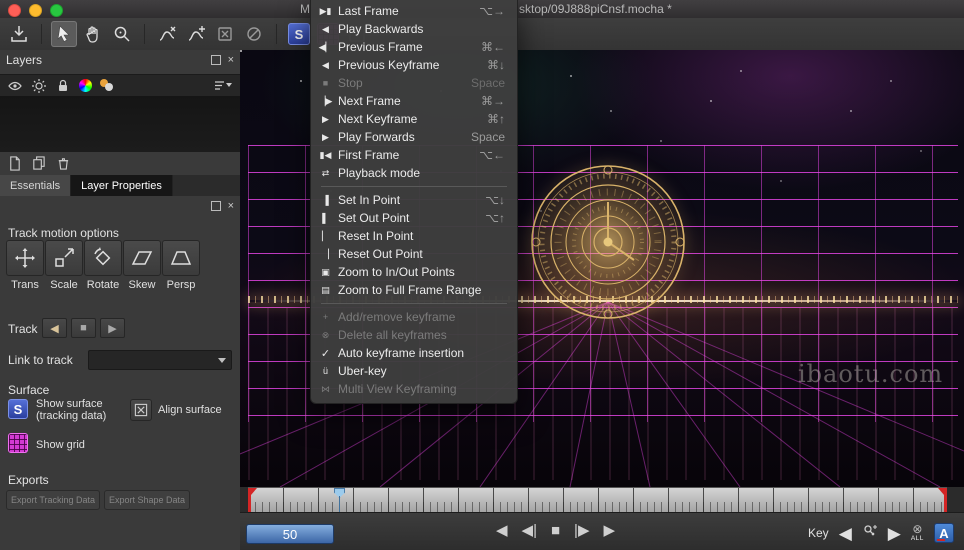  Describe the element at coordinates (414, 29) in the screenshot. I see `menu-item-play-backwards: ◀ Play Backwards` at that location.